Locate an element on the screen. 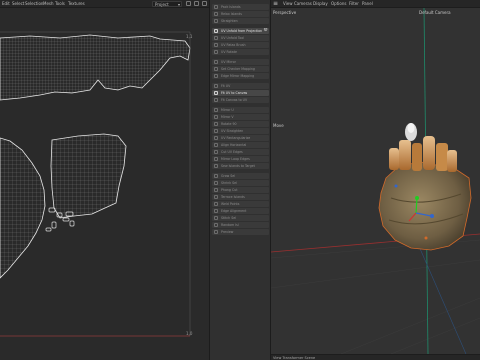 The width and height of the screenshot is (480, 360). uv-mode-dropdown: Project ▾ is located at coordinates (167, 4).